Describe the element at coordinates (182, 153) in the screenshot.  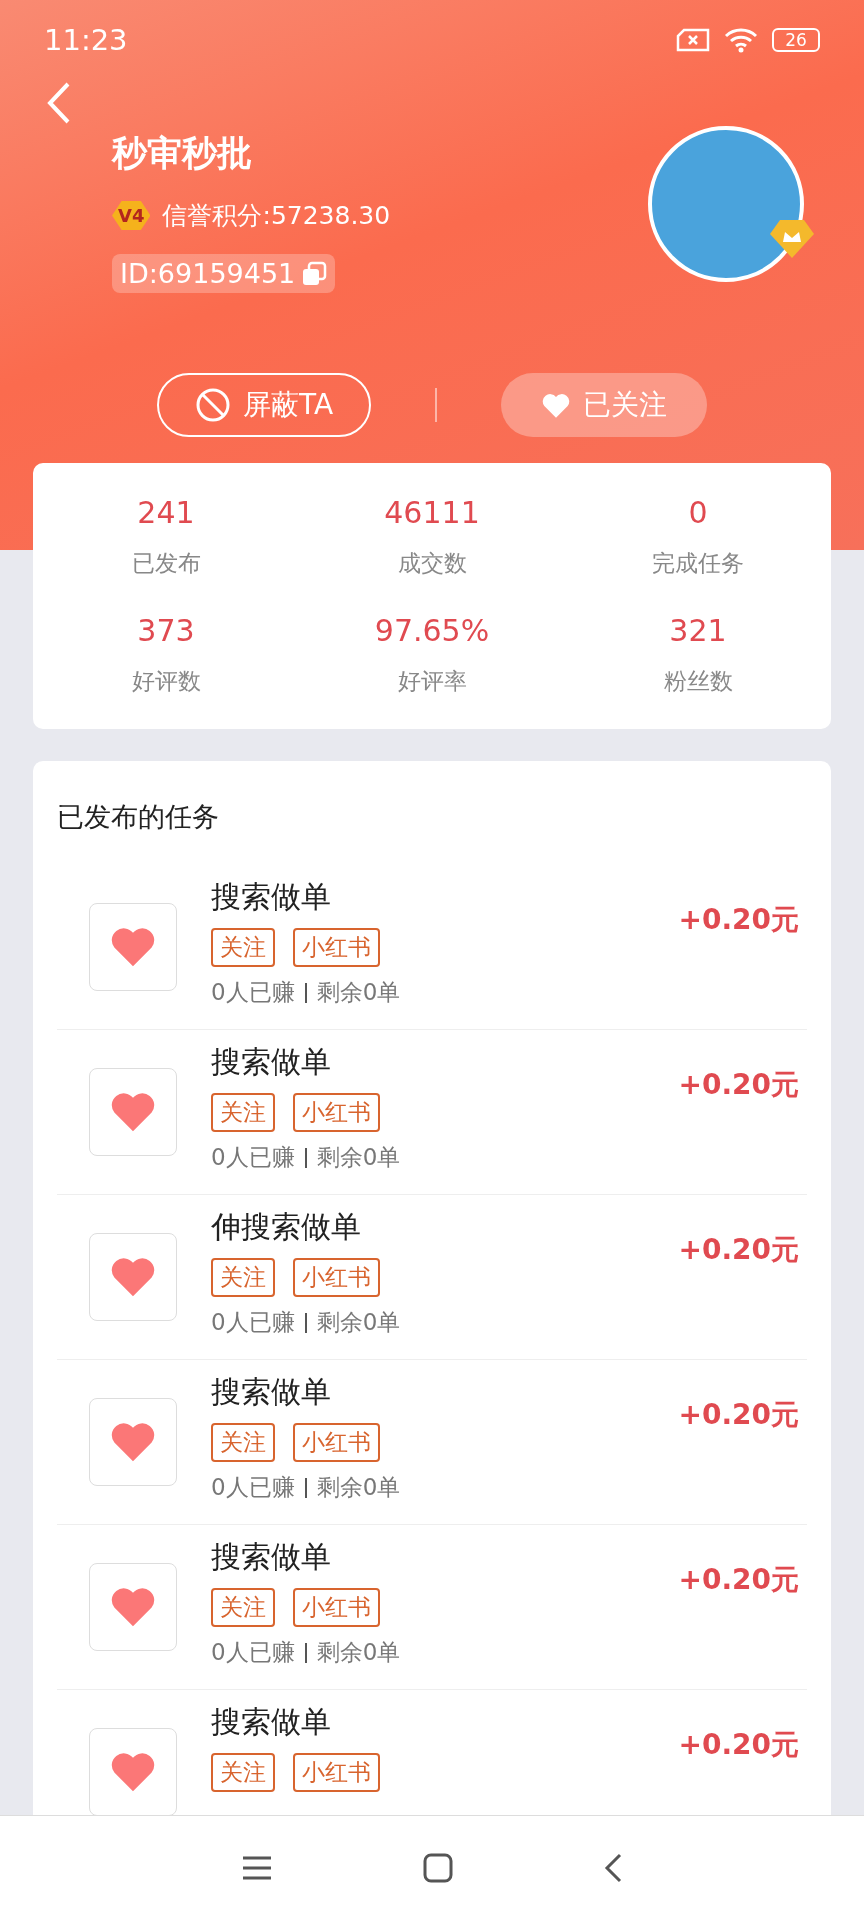
I see `user-name: 秒审秒批` at that location.